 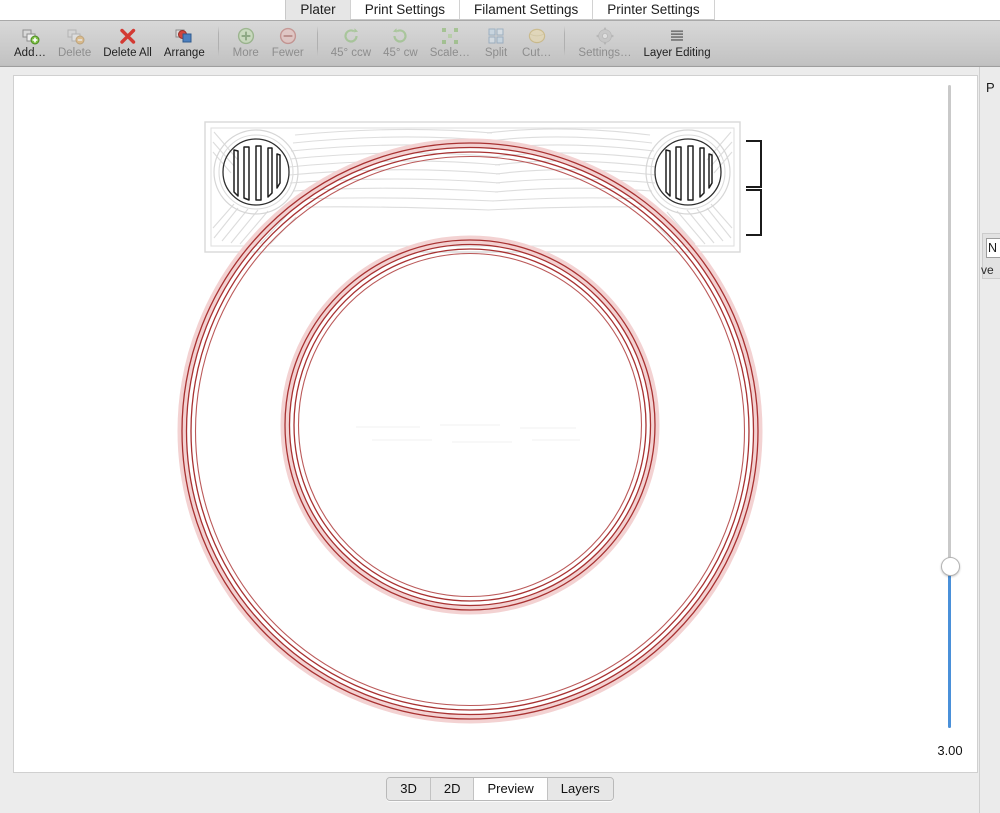 What do you see at coordinates (128, 36) in the screenshot?
I see `delete-all-icon` at bounding box center [128, 36].